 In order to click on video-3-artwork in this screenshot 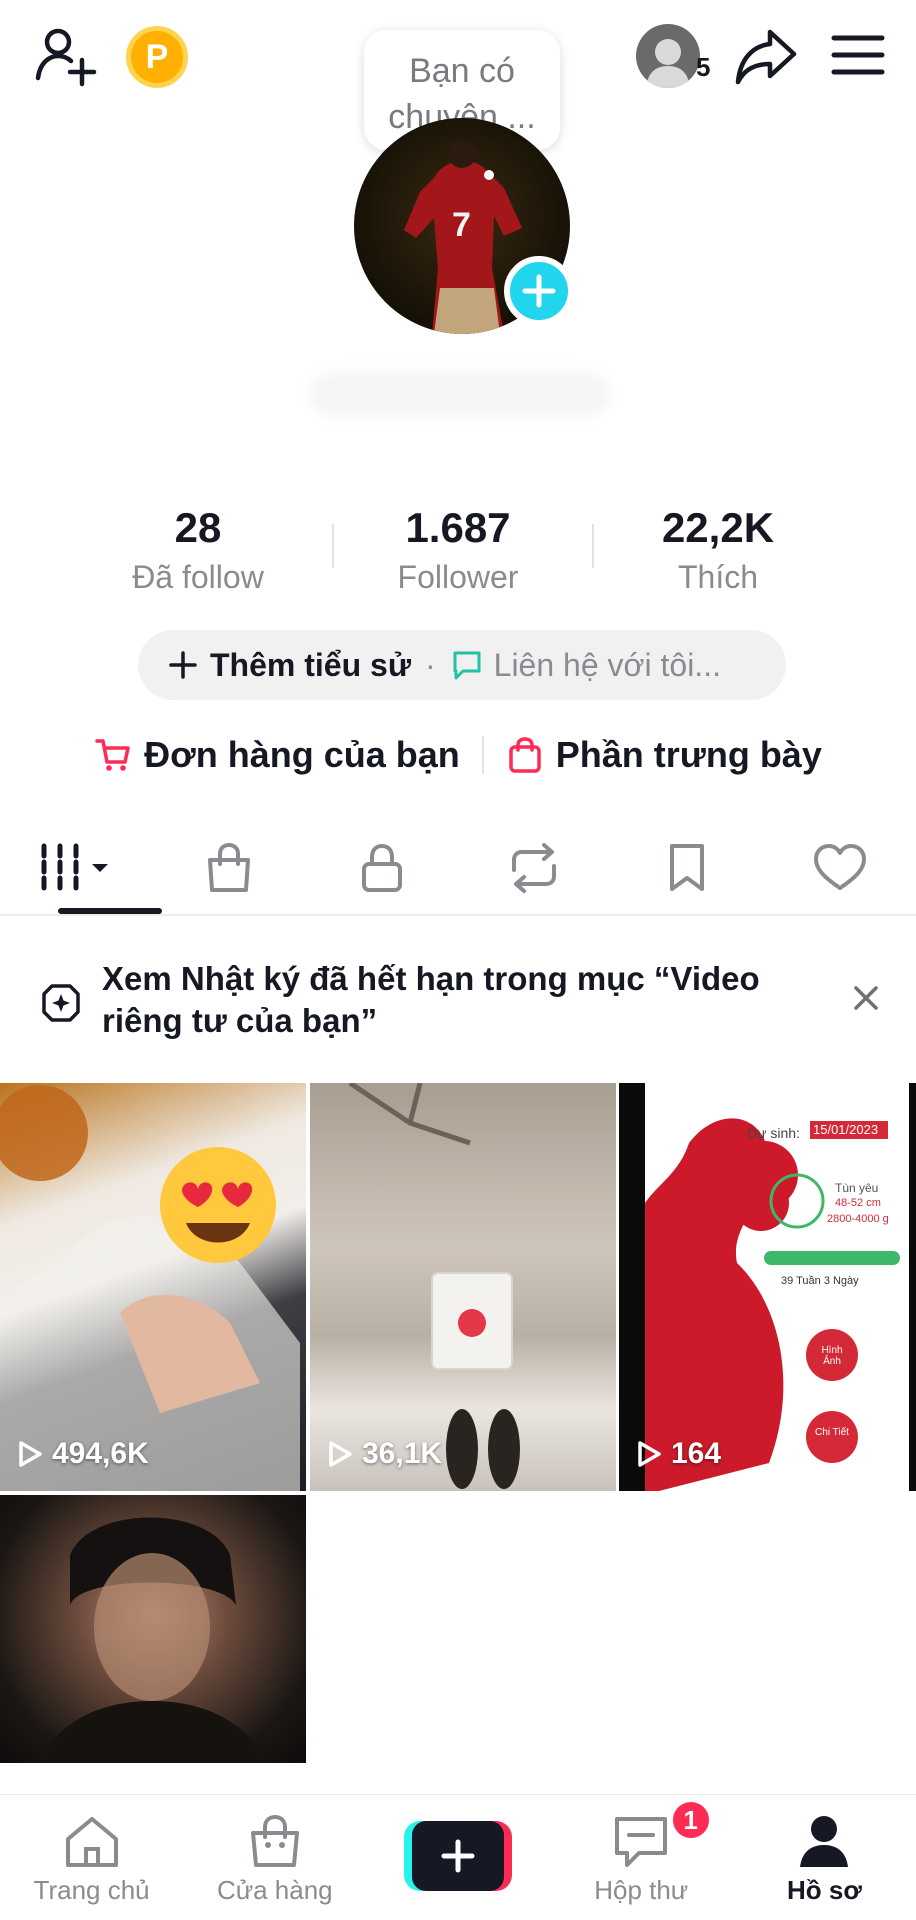, I will do `click(767, 1287)`.